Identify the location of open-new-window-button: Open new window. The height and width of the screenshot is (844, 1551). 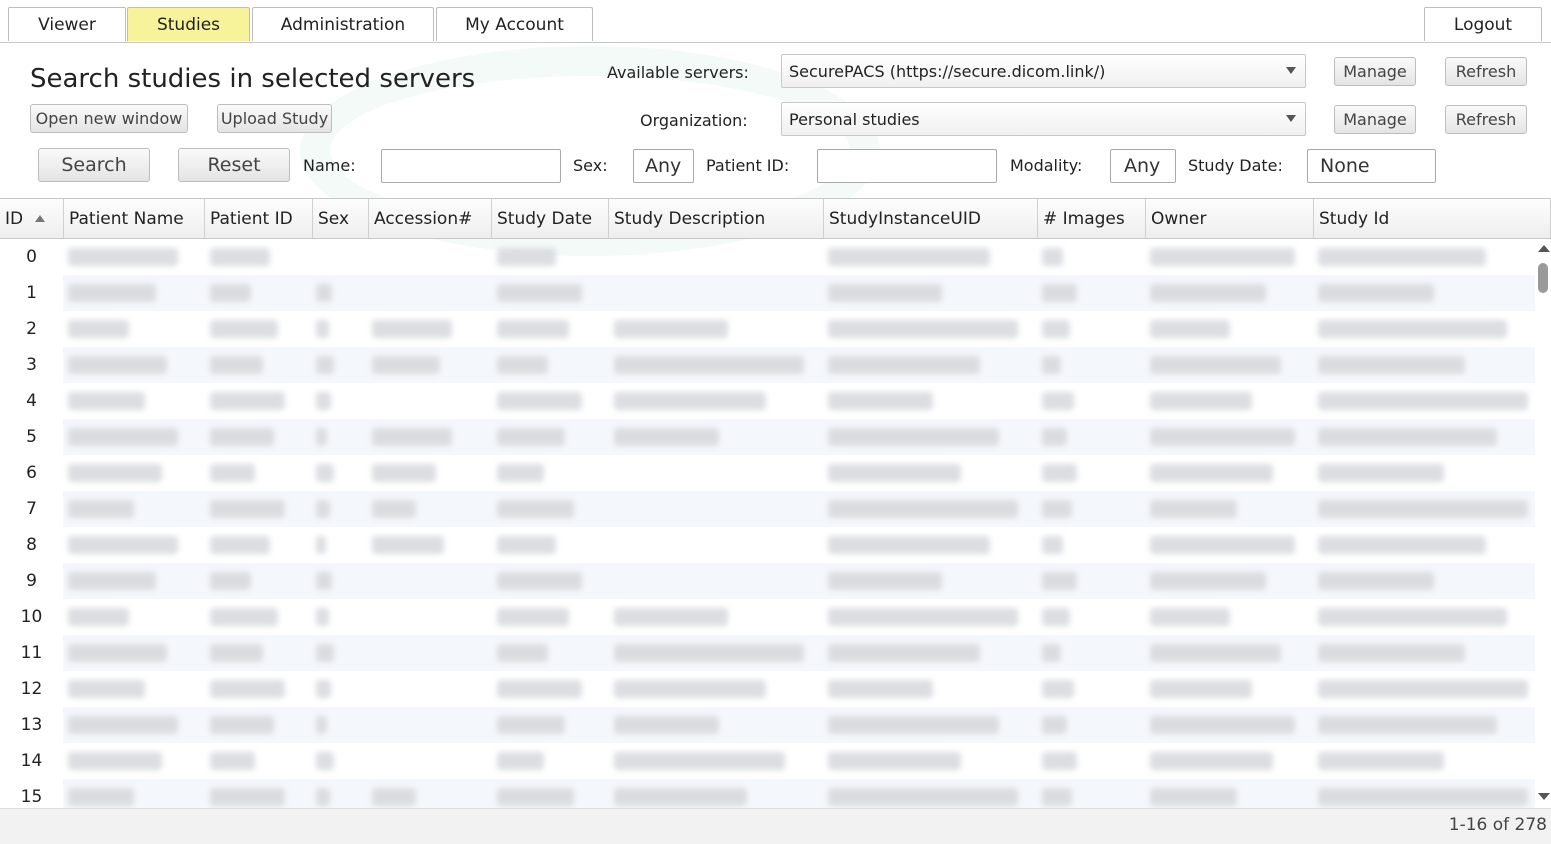
(109, 118).